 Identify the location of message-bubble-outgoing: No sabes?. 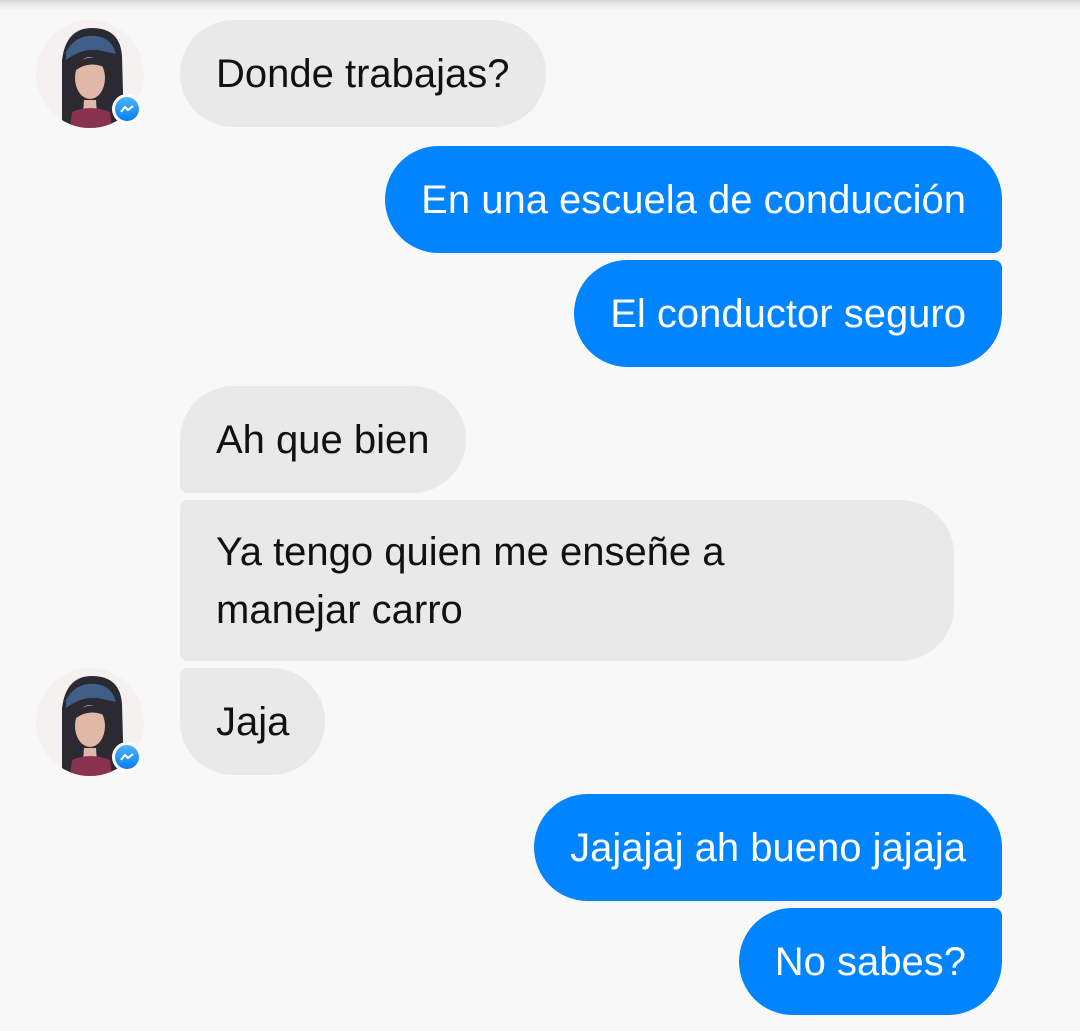
(870, 961).